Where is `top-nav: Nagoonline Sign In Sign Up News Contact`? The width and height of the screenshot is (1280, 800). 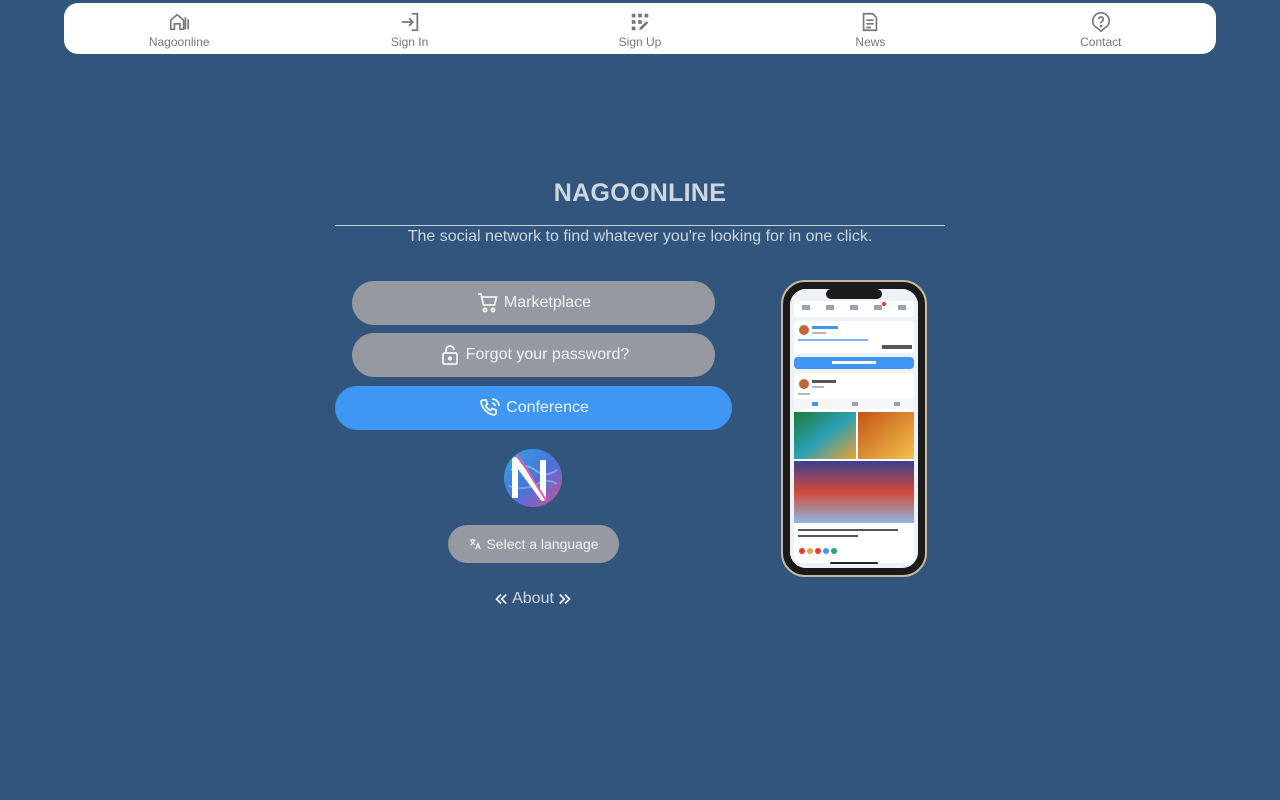
top-nav: Nagoonline Sign In Sign Up News Contact is located at coordinates (640, 28).